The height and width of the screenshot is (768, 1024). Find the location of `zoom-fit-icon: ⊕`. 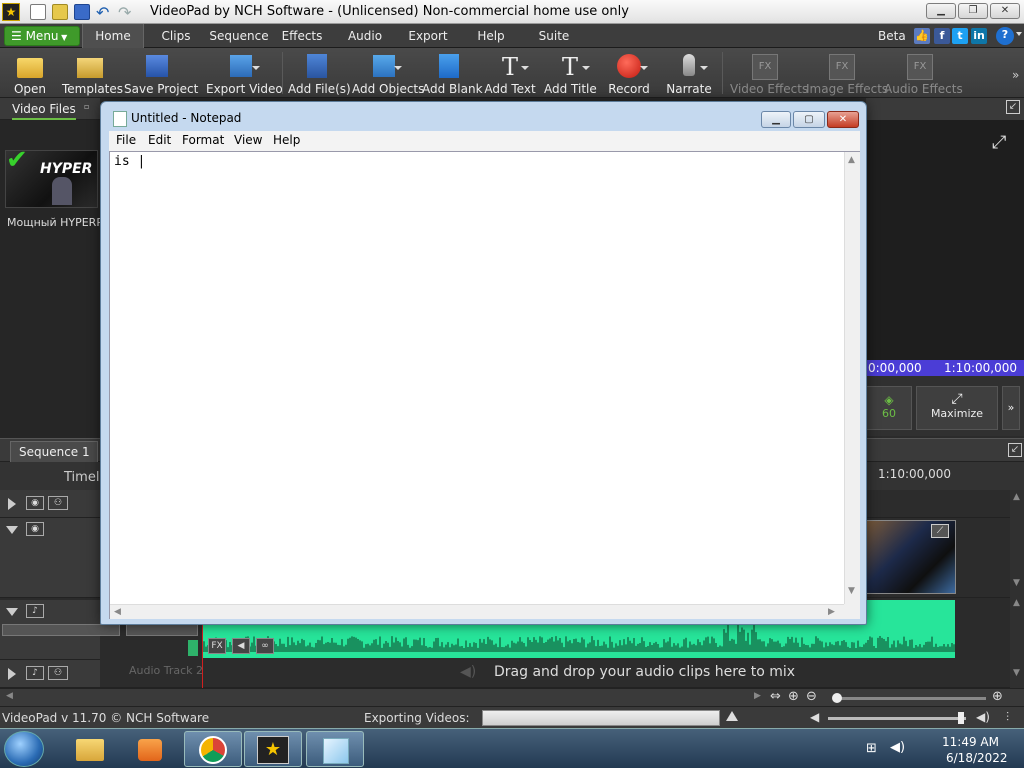

zoom-fit-icon: ⊕ is located at coordinates (793, 696).